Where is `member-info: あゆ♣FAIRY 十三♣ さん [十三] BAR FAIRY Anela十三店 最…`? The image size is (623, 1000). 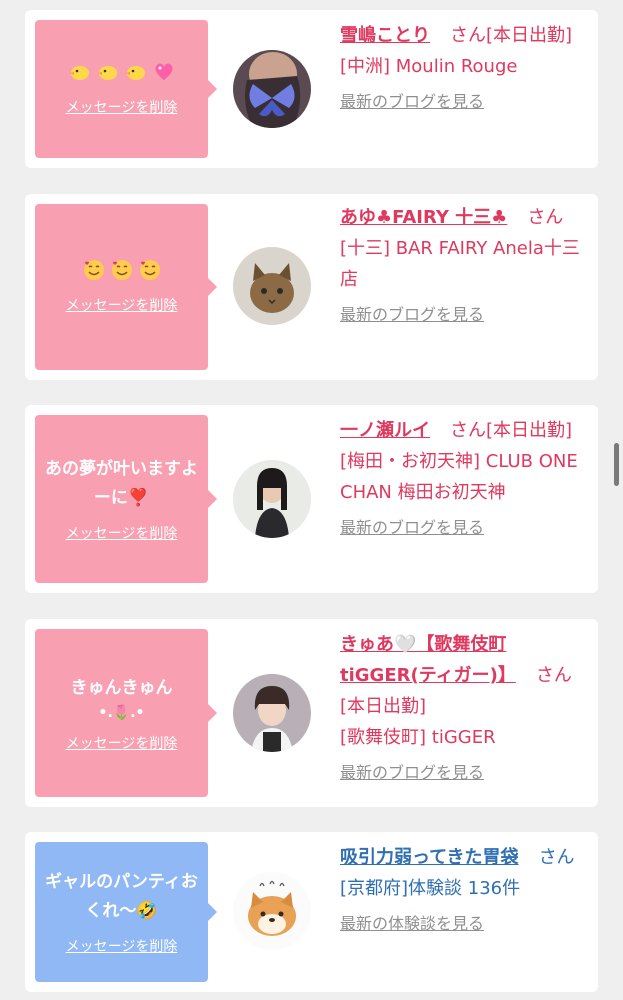
member-info: あゆ♣FAIRY 十三♣ さん [十三] BAR FAIRY Anela十三店 最… is located at coordinates (465, 266).